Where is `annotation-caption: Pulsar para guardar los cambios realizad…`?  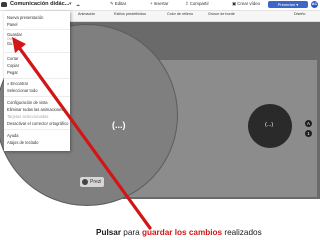 annotation-caption: Pulsar para guardar los cambios realizad… is located at coordinates (179, 232).